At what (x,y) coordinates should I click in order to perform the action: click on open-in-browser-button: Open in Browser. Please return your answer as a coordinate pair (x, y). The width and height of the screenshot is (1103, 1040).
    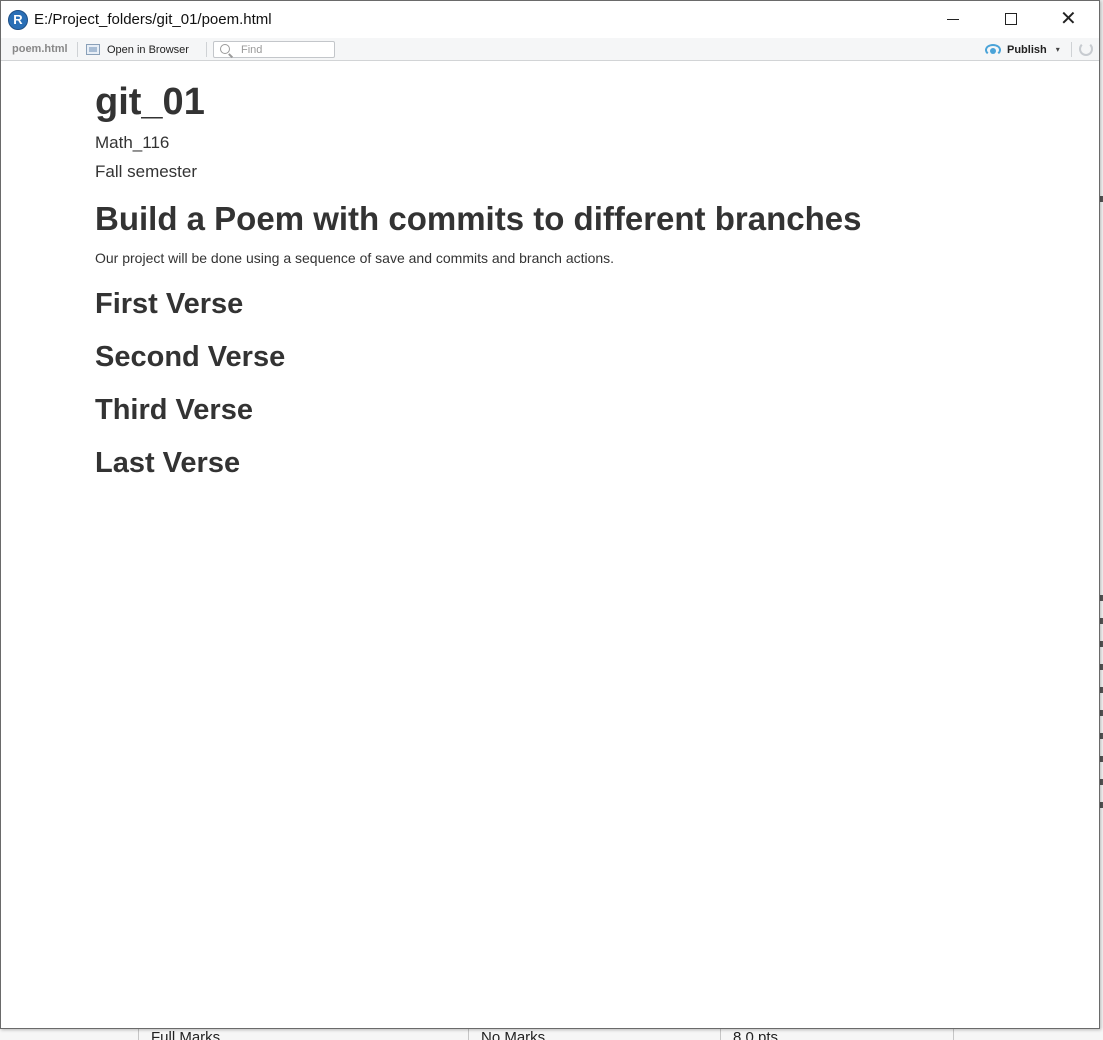
    Looking at the image, I should click on (137, 49).